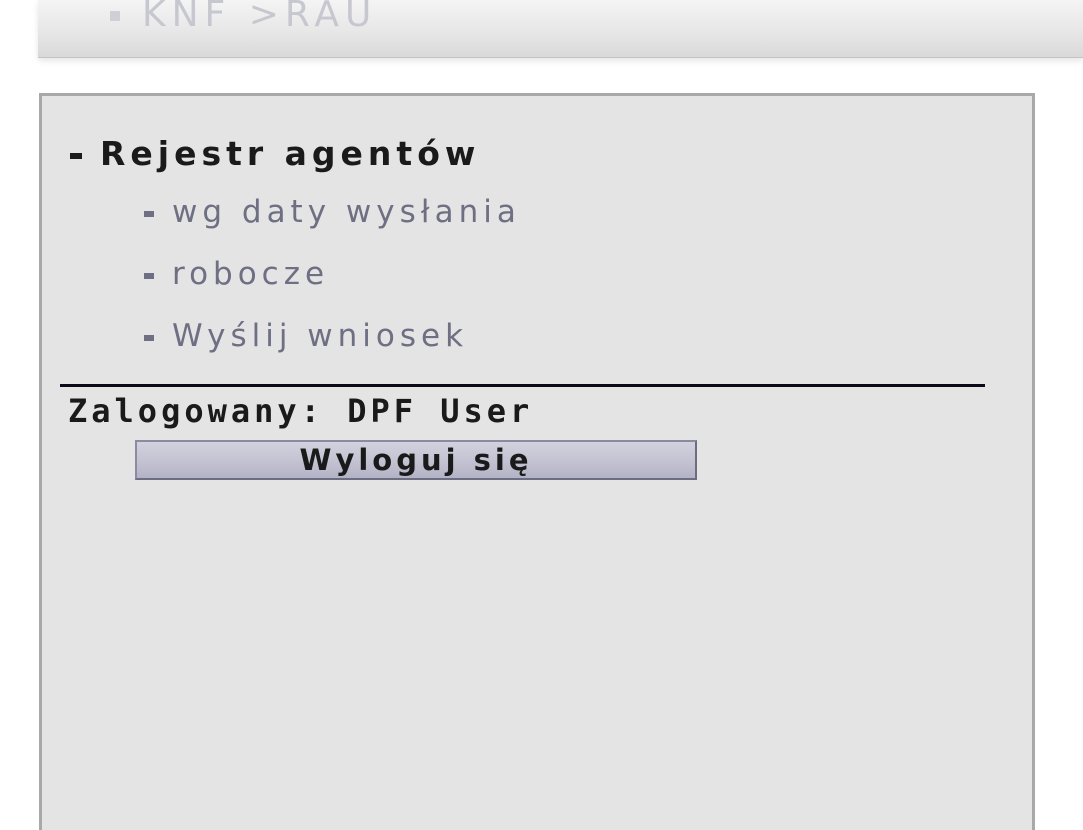 Image resolution: width=1083 pixels, height=830 pixels. What do you see at coordinates (251, 274) in the screenshot?
I see `menu-subitem-label: robocze` at bounding box center [251, 274].